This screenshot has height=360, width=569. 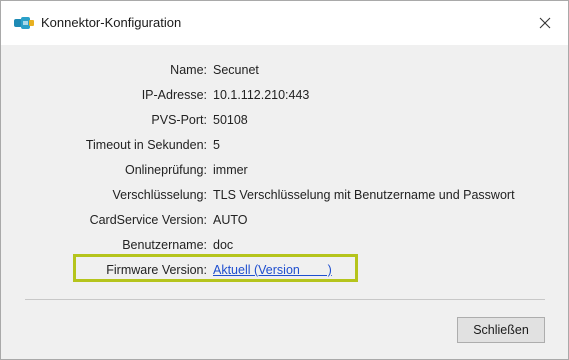 What do you see at coordinates (230, 220) in the screenshot?
I see `cardservice-version-value: AUTO` at bounding box center [230, 220].